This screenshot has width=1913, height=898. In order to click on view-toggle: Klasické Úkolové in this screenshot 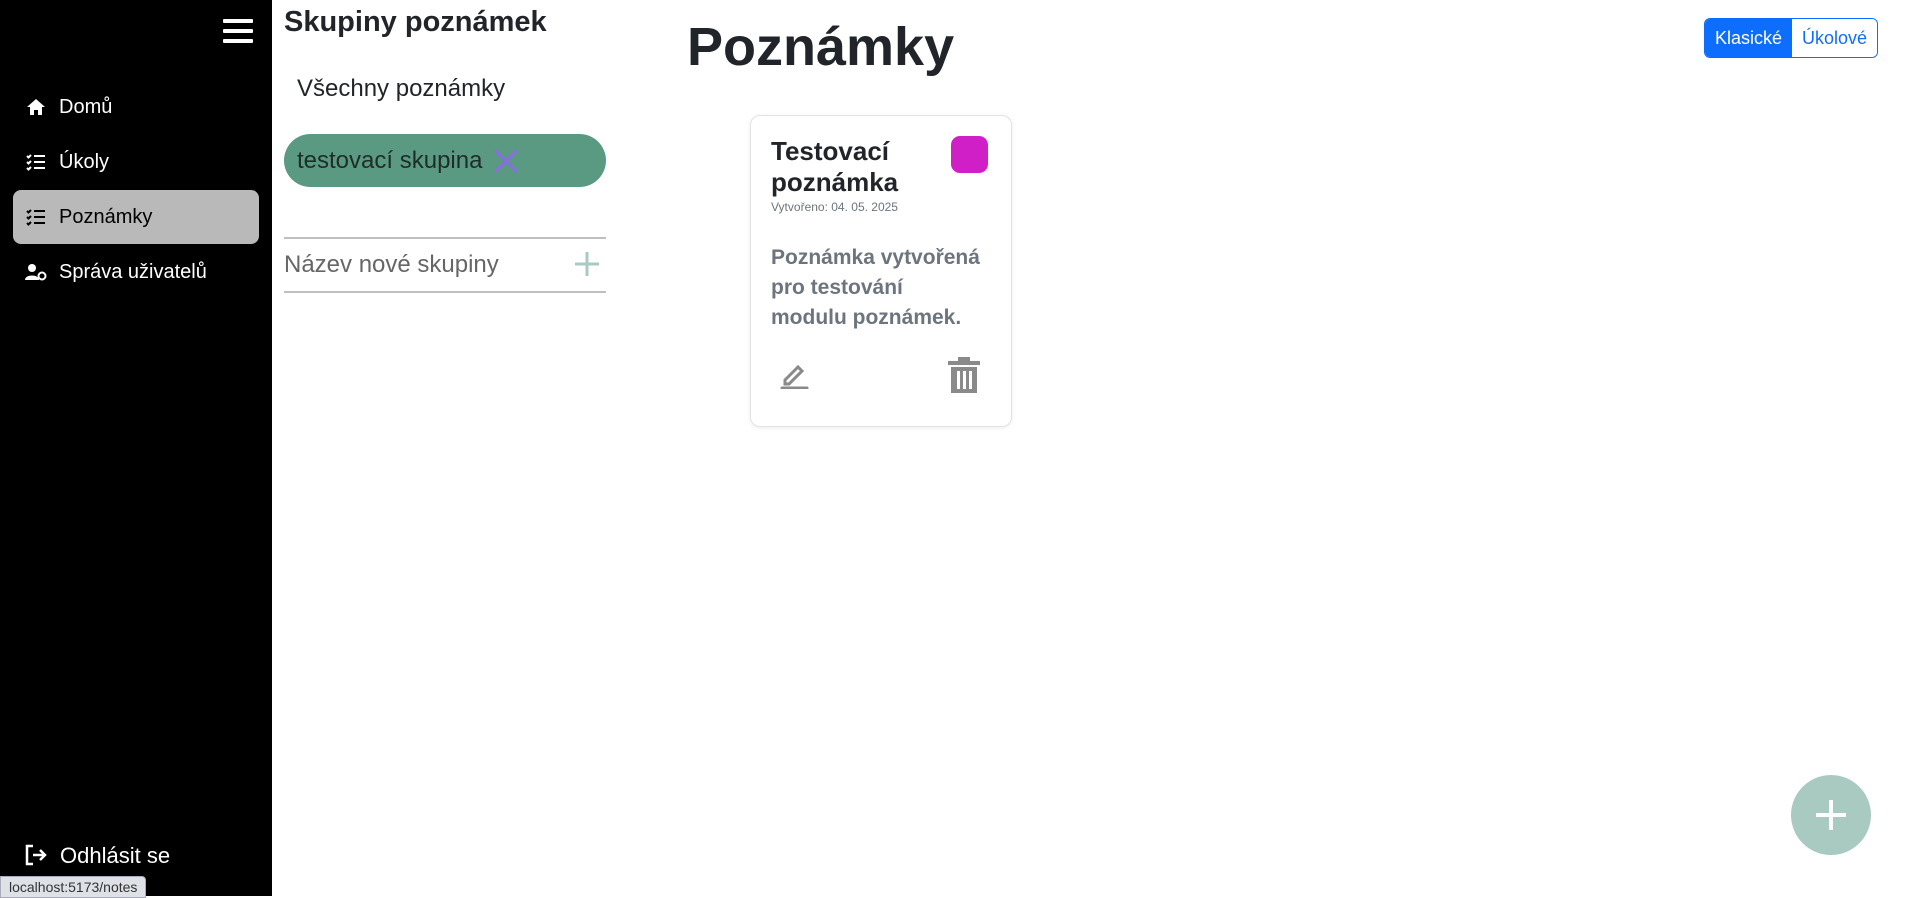, I will do `click(1791, 38)`.